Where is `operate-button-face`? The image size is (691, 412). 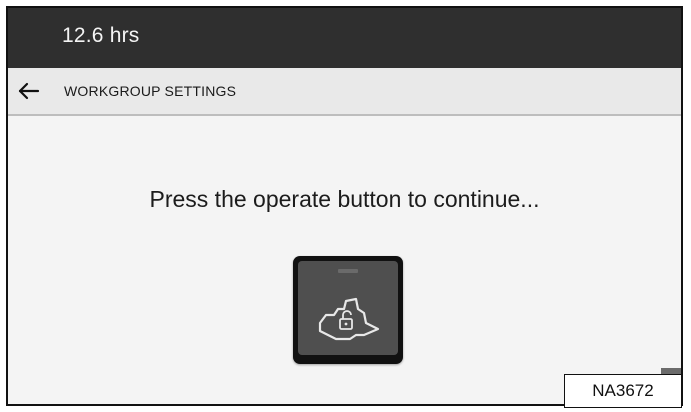 operate-button-face is located at coordinates (348, 308).